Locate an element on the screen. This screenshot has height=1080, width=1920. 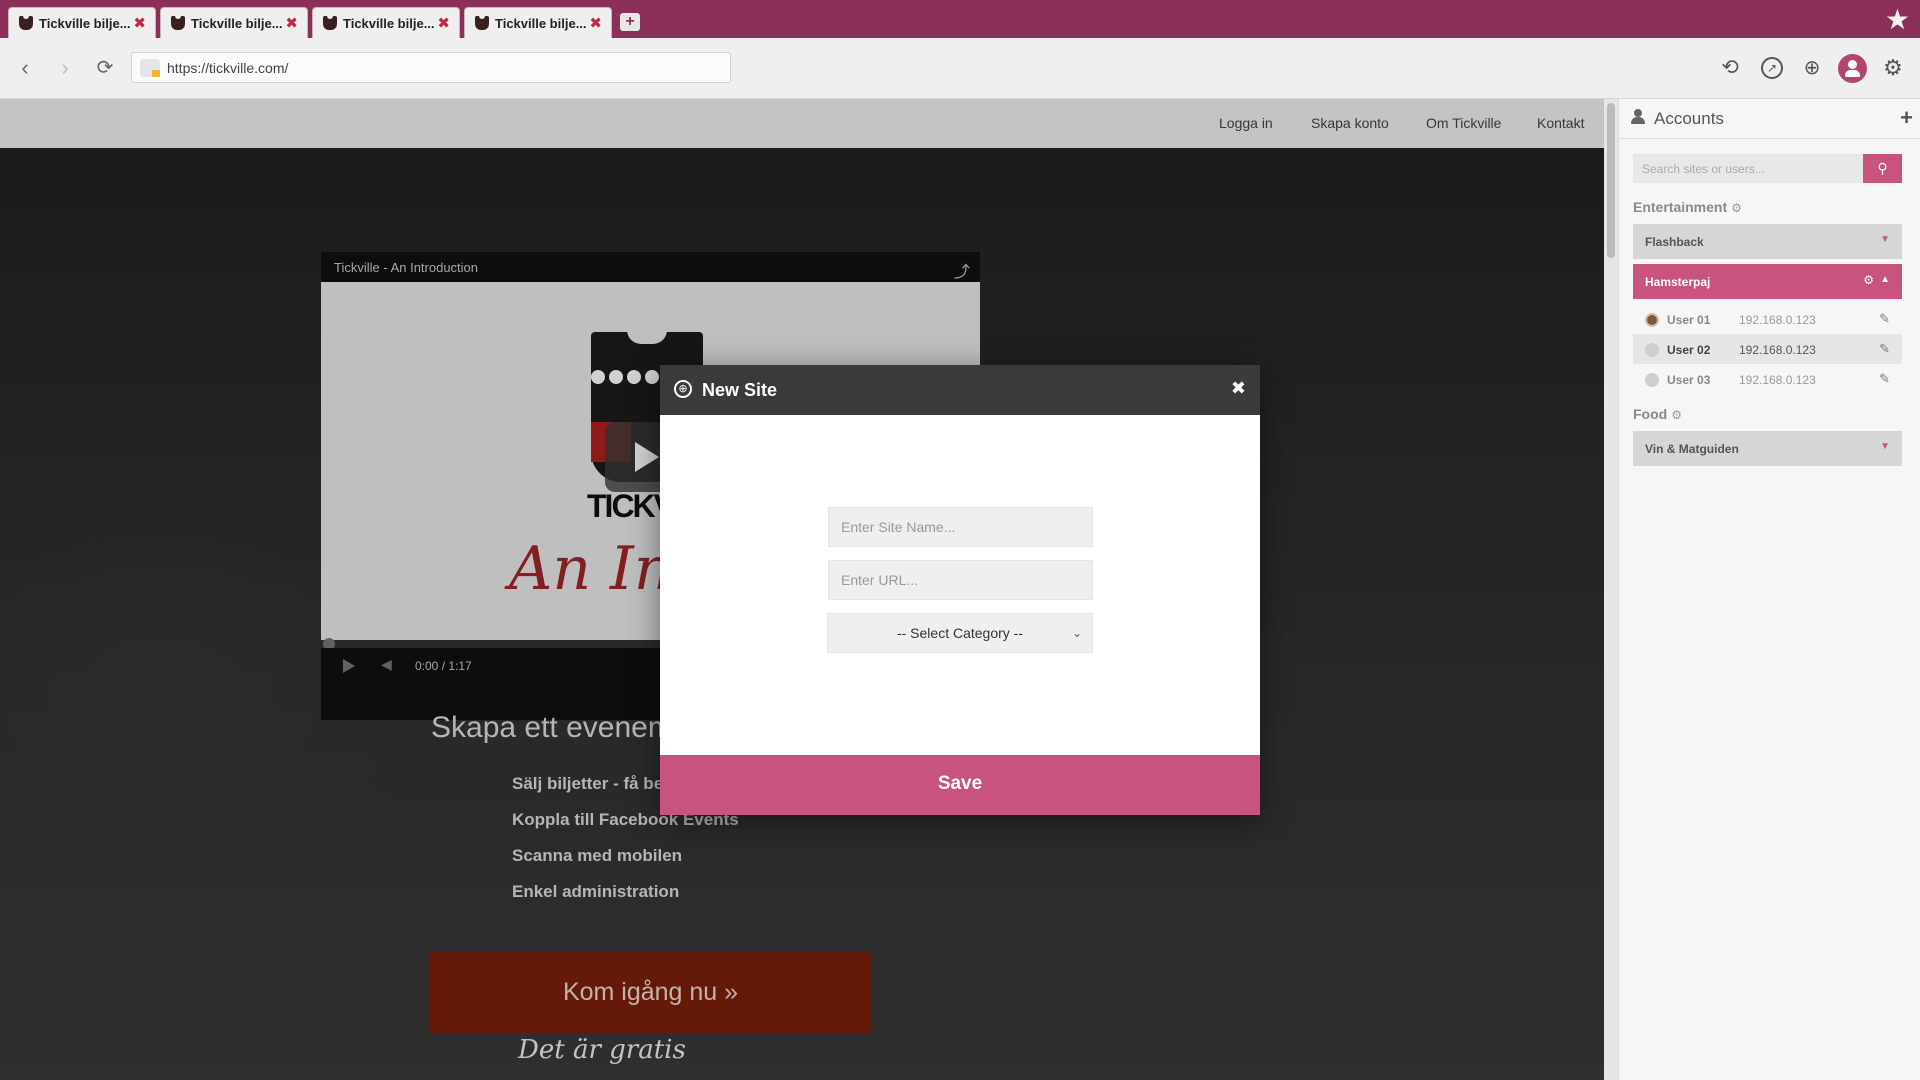
user-row: User 02 192.168.0.123 ✎ is located at coordinates (1767, 349).